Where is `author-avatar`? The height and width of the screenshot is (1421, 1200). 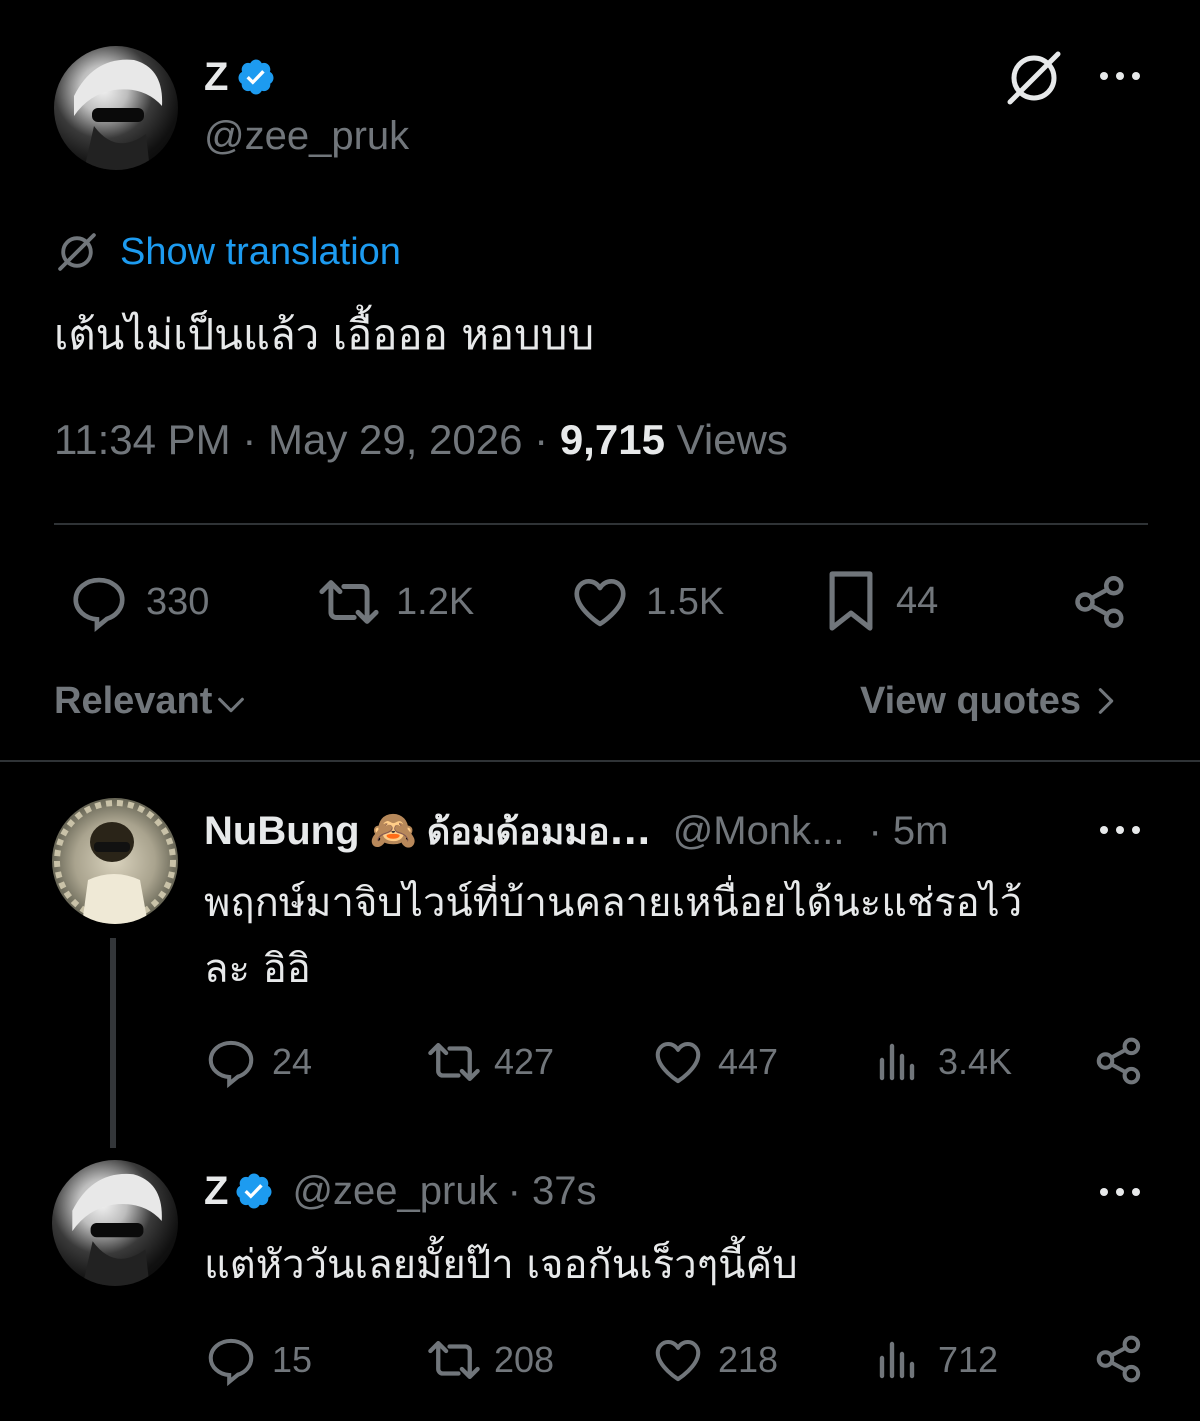
author-avatar is located at coordinates (116, 108).